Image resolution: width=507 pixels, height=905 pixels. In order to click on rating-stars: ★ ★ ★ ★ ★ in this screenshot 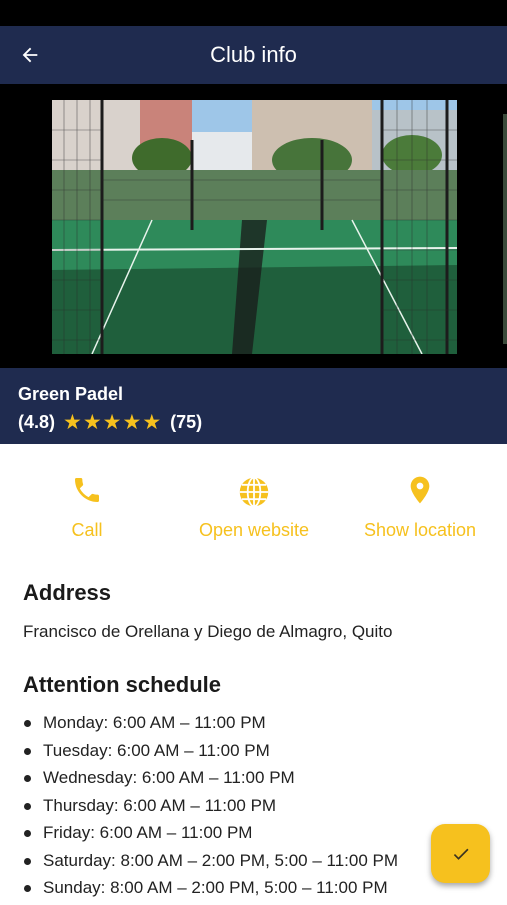, I will do `click(112, 422)`.